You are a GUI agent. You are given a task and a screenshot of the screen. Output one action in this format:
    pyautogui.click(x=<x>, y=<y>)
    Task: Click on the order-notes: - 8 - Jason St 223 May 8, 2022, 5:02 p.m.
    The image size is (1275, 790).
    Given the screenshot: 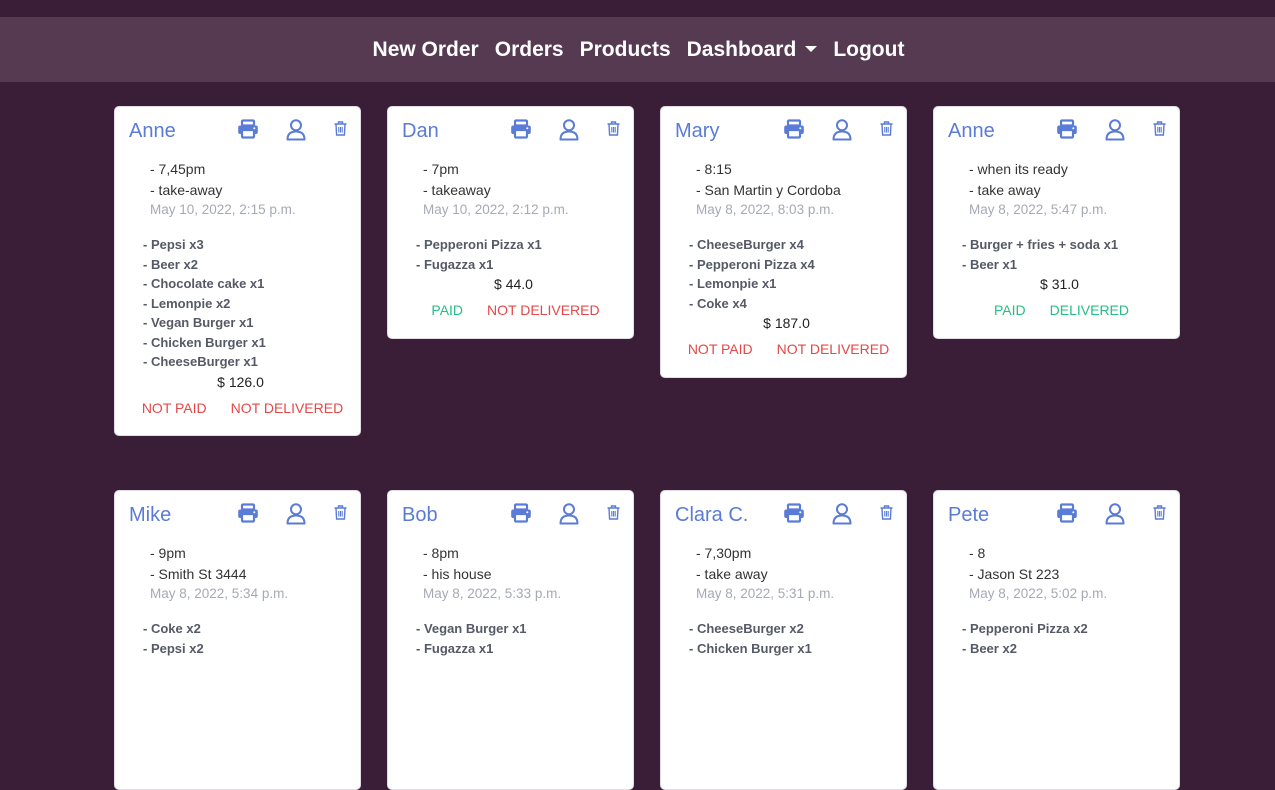 What is the action you would take?
    pyautogui.click(x=1038, y=573)
    